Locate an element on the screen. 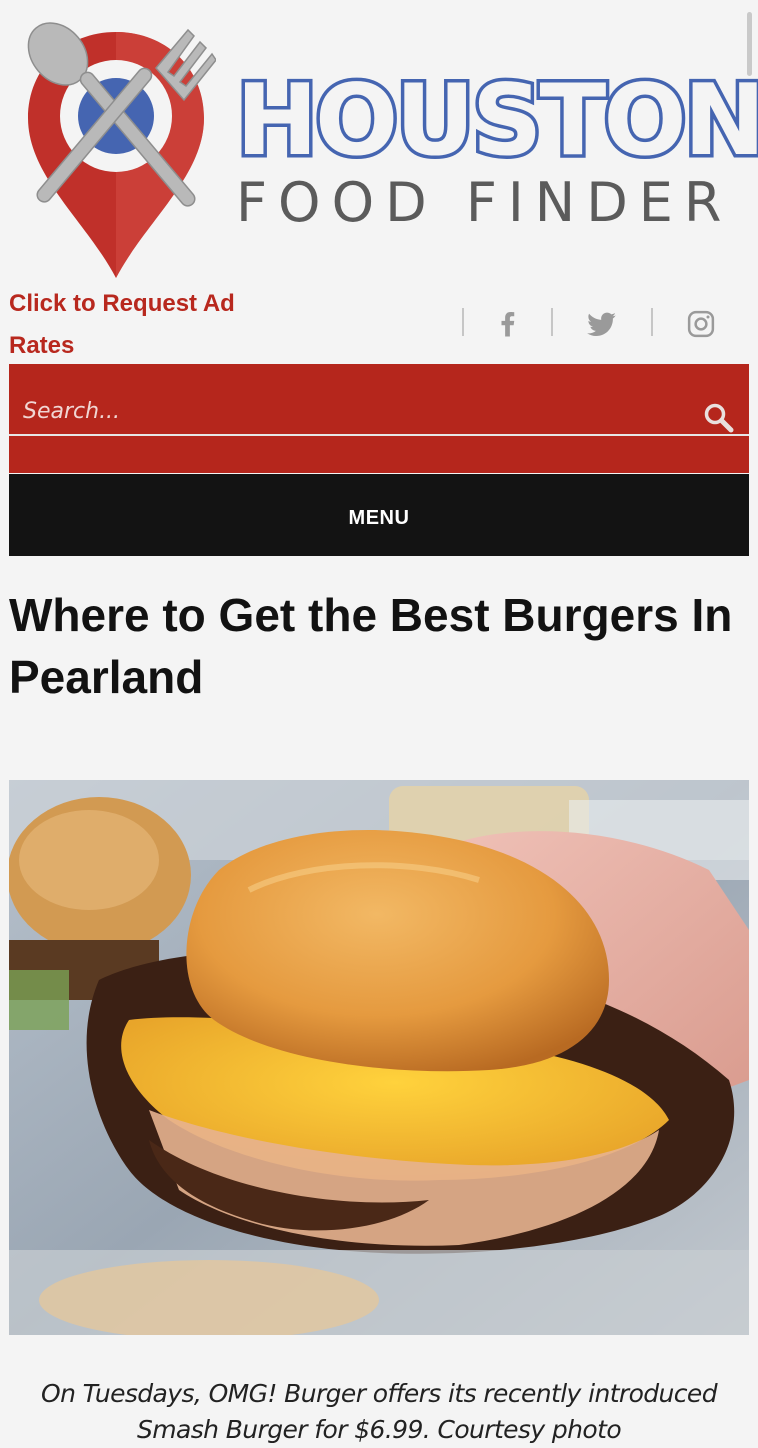  instagram-icon is located at coordinates (701, 324).